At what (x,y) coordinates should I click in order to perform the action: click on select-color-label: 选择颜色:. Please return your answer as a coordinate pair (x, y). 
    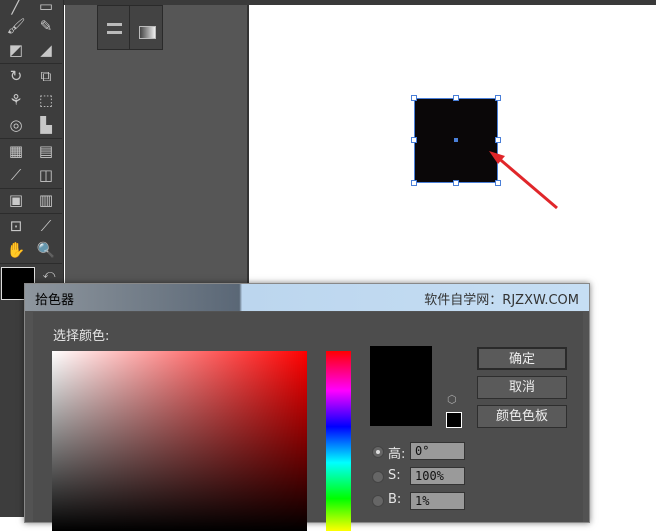
    Looking at the image, I should click on (81, 336).